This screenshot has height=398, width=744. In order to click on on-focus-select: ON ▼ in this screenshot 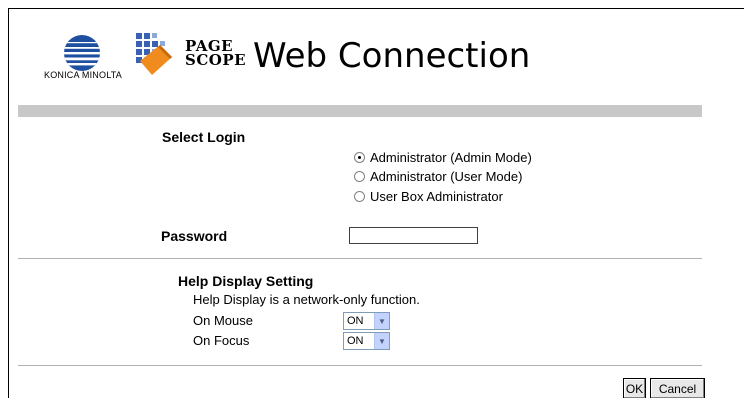, I will do `click(366, 341)`.